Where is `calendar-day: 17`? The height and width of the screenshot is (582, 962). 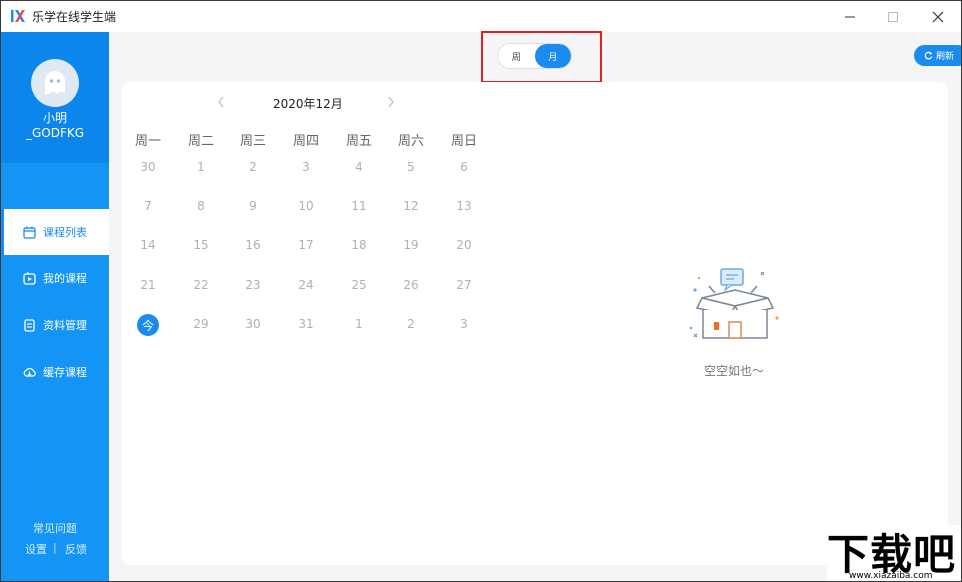 calendar-day: 17 is located at coordinates (306, 245).